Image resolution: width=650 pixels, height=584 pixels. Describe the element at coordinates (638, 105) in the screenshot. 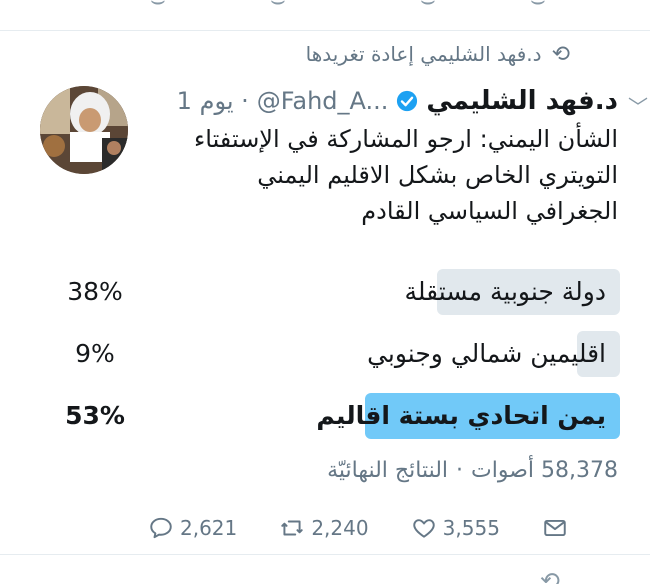

I see `chevron-down-icon: ﹀` at that location.